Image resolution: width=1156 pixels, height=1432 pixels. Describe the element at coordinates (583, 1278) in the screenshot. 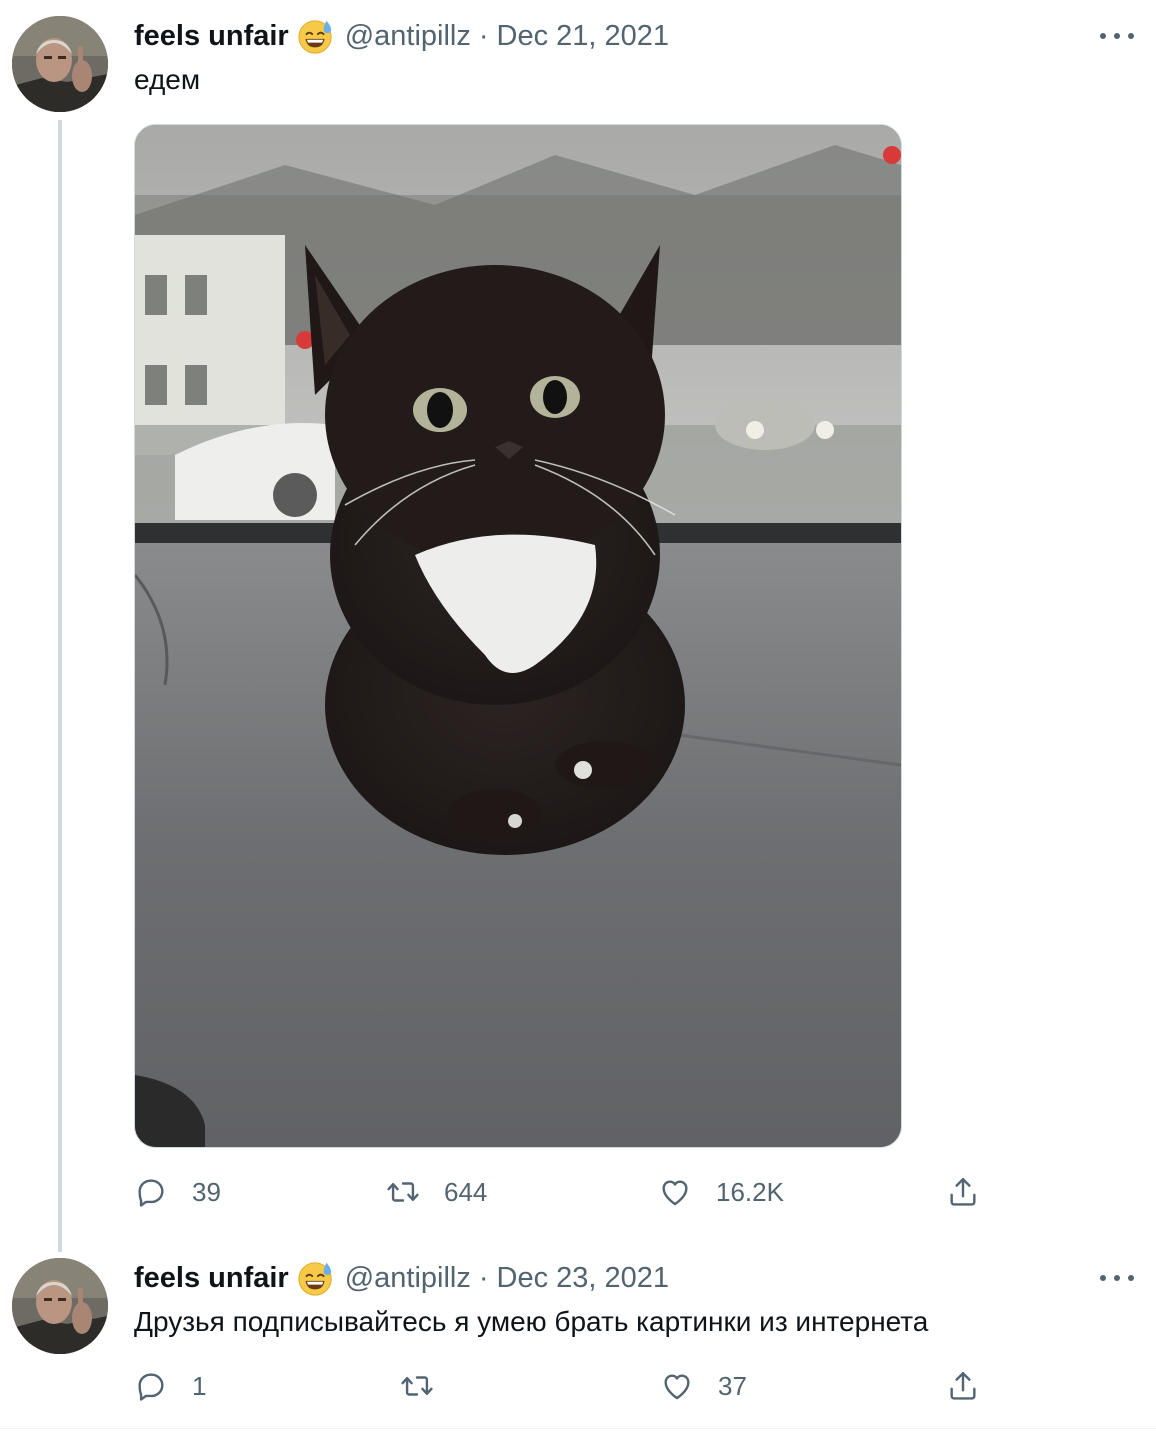

I see `tweet-date: Dec 23, 2021` at that location.